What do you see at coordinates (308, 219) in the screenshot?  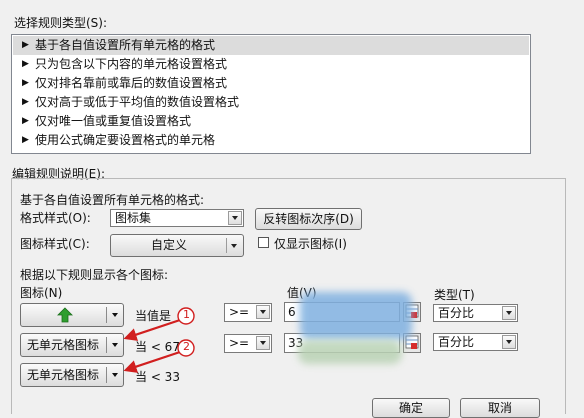 I see `reverse-icon-order-button: 反转图标次序(D)` at bounding box center [308, 219].